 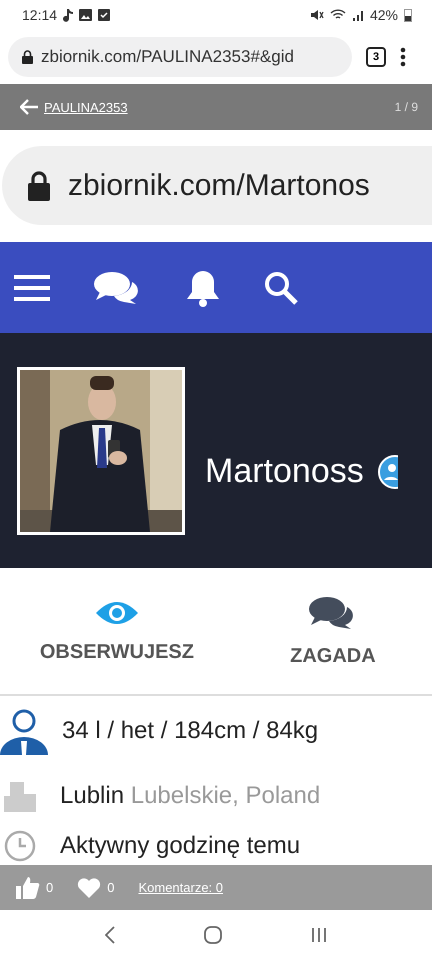 I want to click on building-icon, so click(x=20, y=796).